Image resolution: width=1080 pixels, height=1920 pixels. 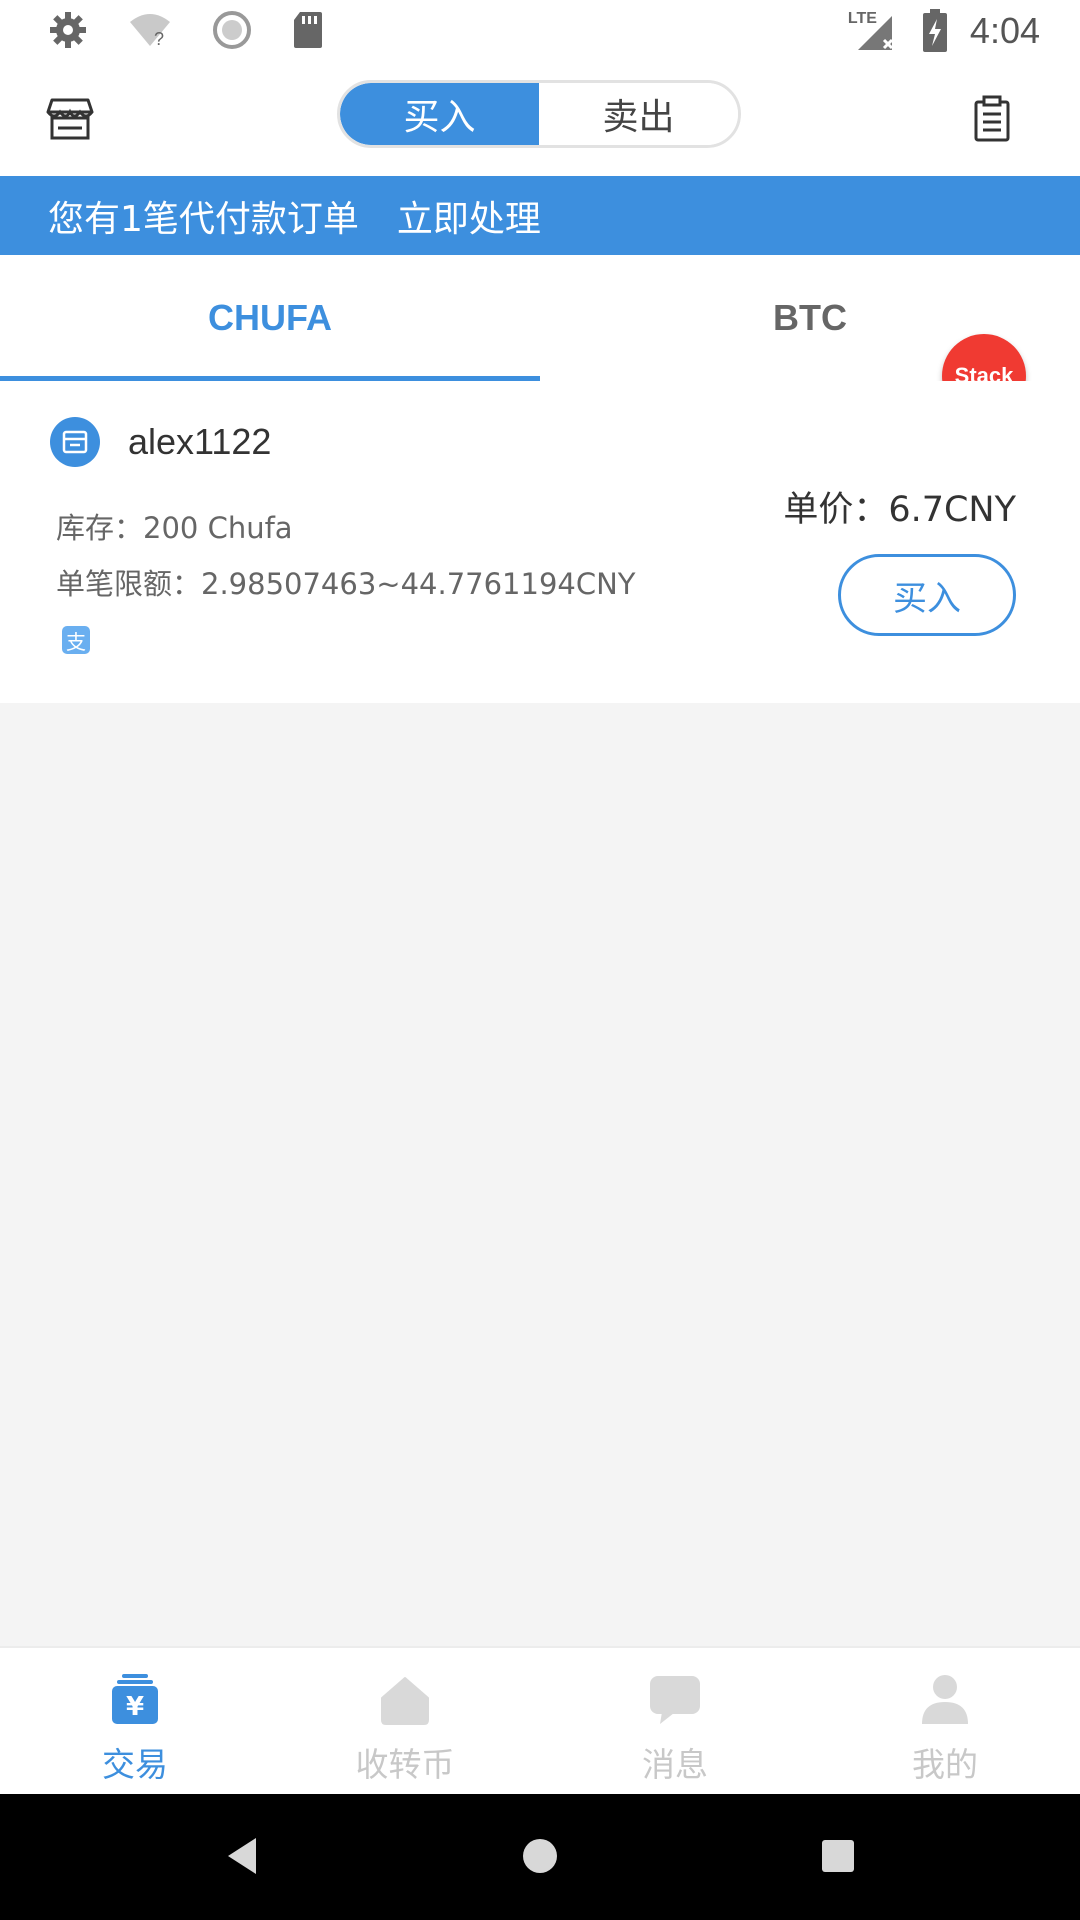 What do you see at coordinates (1004, 30) in the screenshot?
I see `clock: 4:04` at bounding box center [1004, 30].